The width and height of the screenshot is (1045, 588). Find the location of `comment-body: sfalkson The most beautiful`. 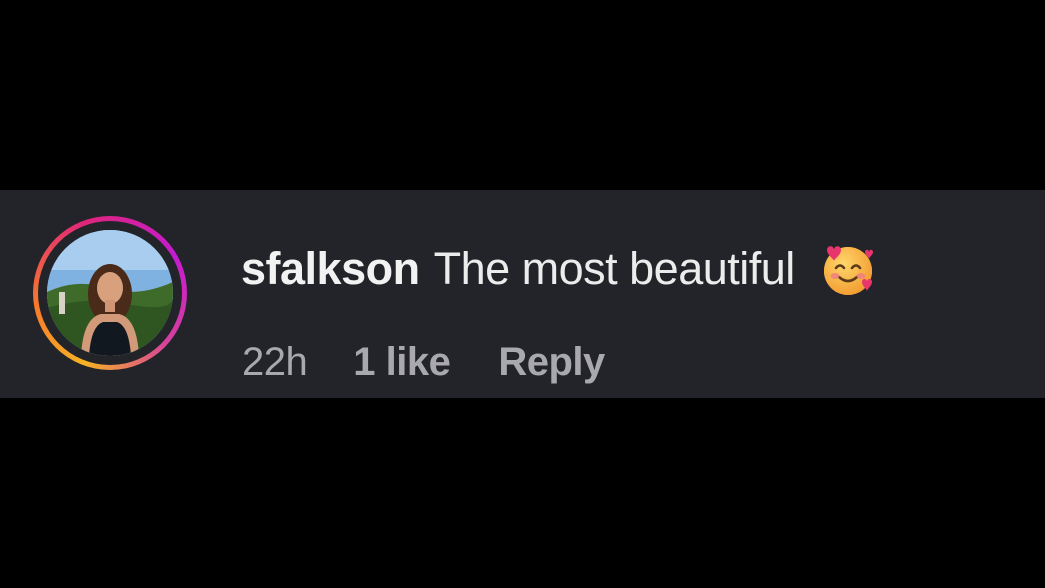

comment-body: sfalkson The most beautiful is located at coordinates (560, 269).